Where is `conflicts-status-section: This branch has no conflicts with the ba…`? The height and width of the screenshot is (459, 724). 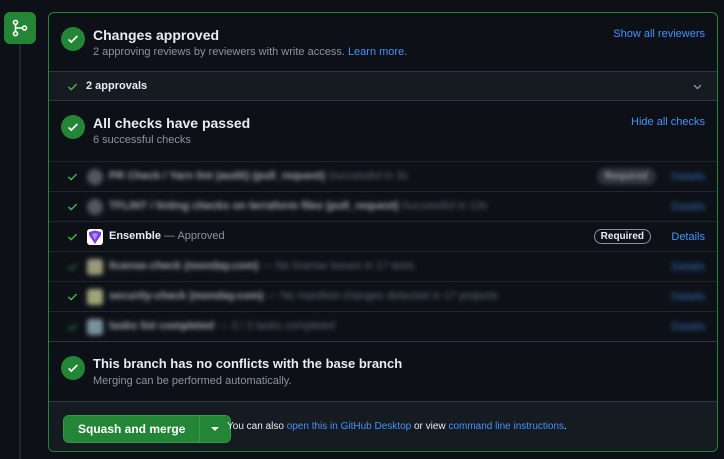 conflicts-status-section: This branch has no conflicts with the ba… is located at coordinates (383, 371).